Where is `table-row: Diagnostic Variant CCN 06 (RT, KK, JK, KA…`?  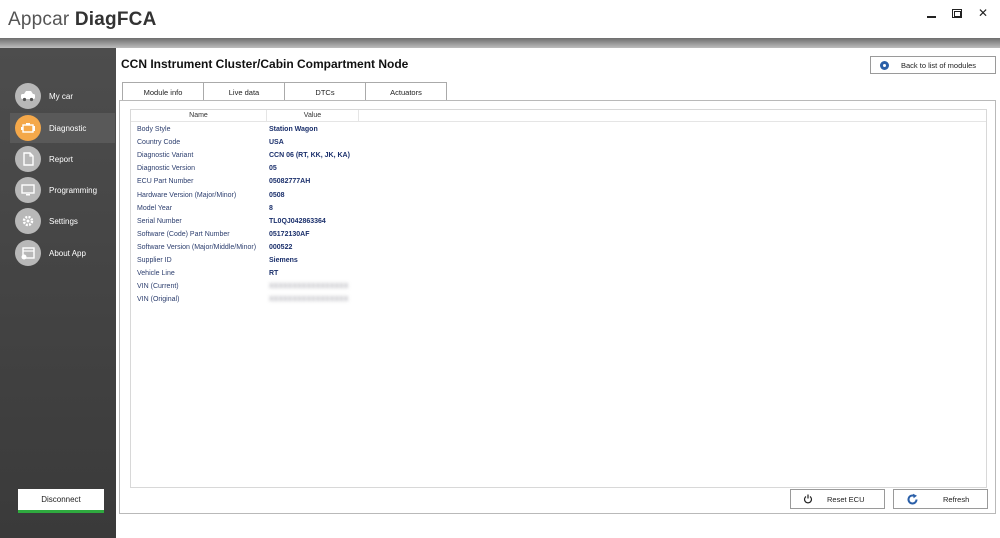 table-row: Diagnostic Variant CCN 06 (RT, KK, JK, KA… is located at coordinates (558, 155).